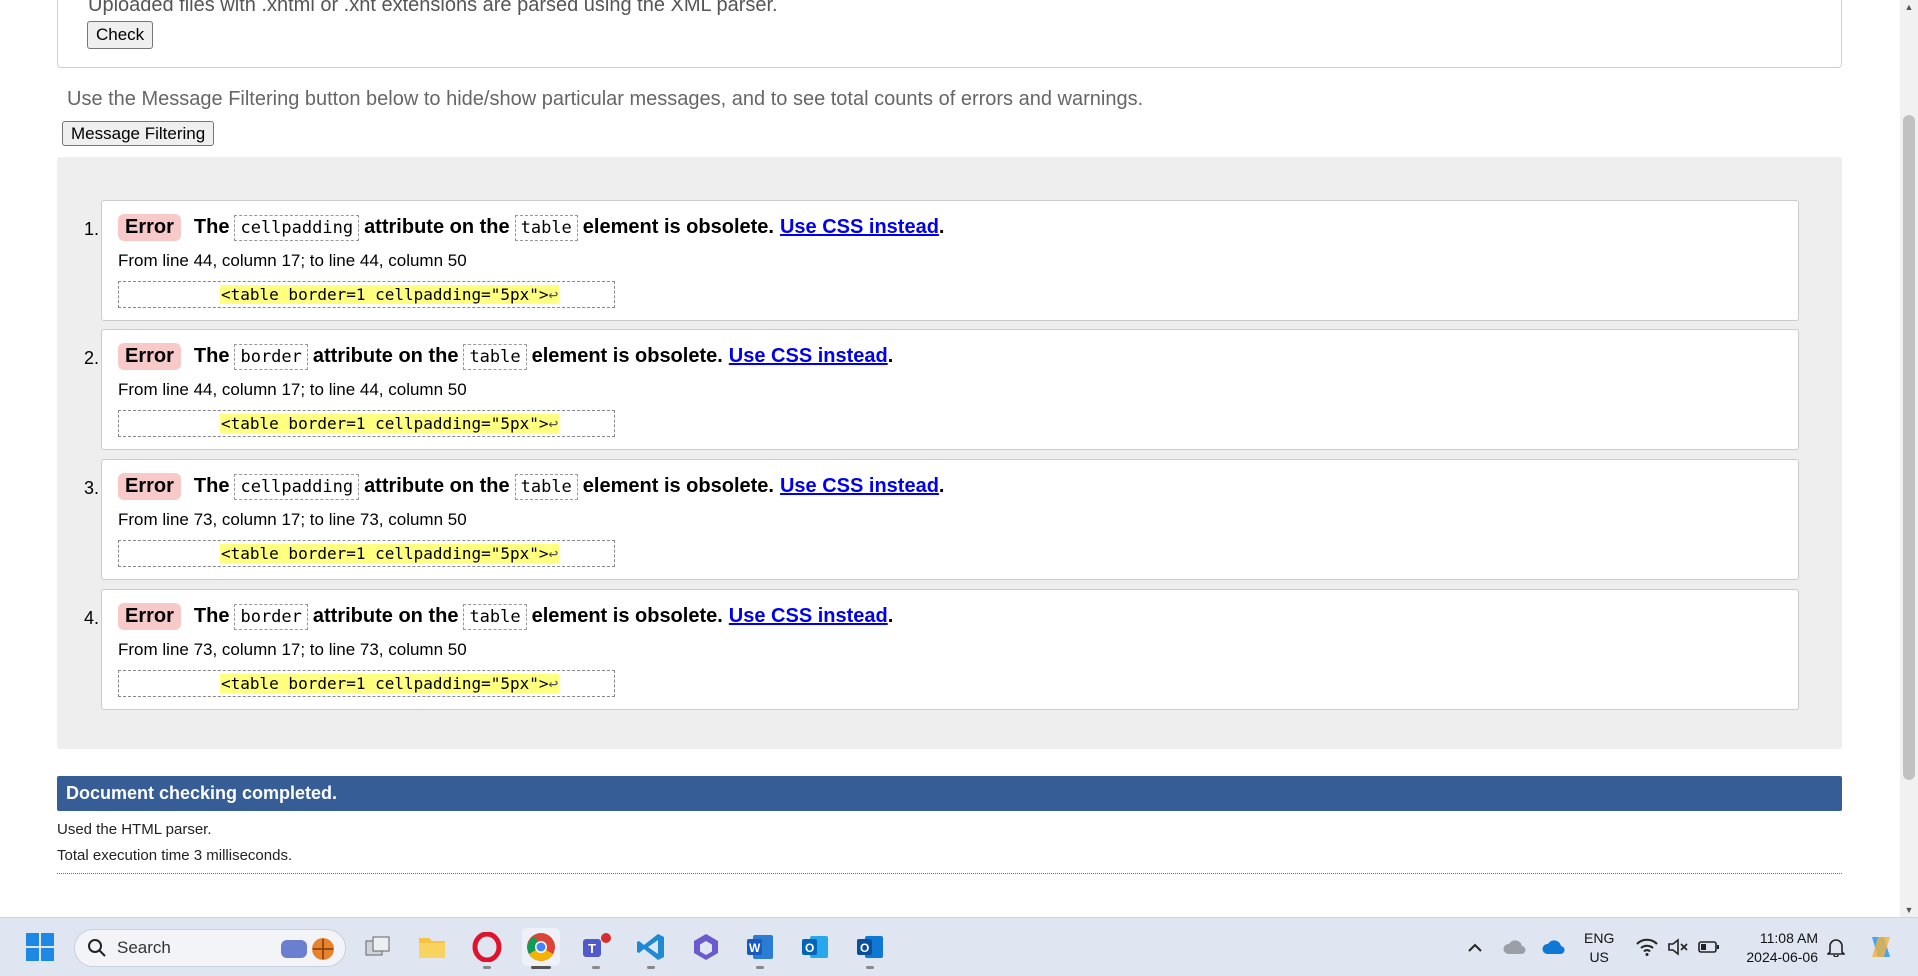 The height and width of the screenshot is (976, 1918). Describe the element at coordinates (144, 947) in the screenshot. I see `search-label: Search` at that location.